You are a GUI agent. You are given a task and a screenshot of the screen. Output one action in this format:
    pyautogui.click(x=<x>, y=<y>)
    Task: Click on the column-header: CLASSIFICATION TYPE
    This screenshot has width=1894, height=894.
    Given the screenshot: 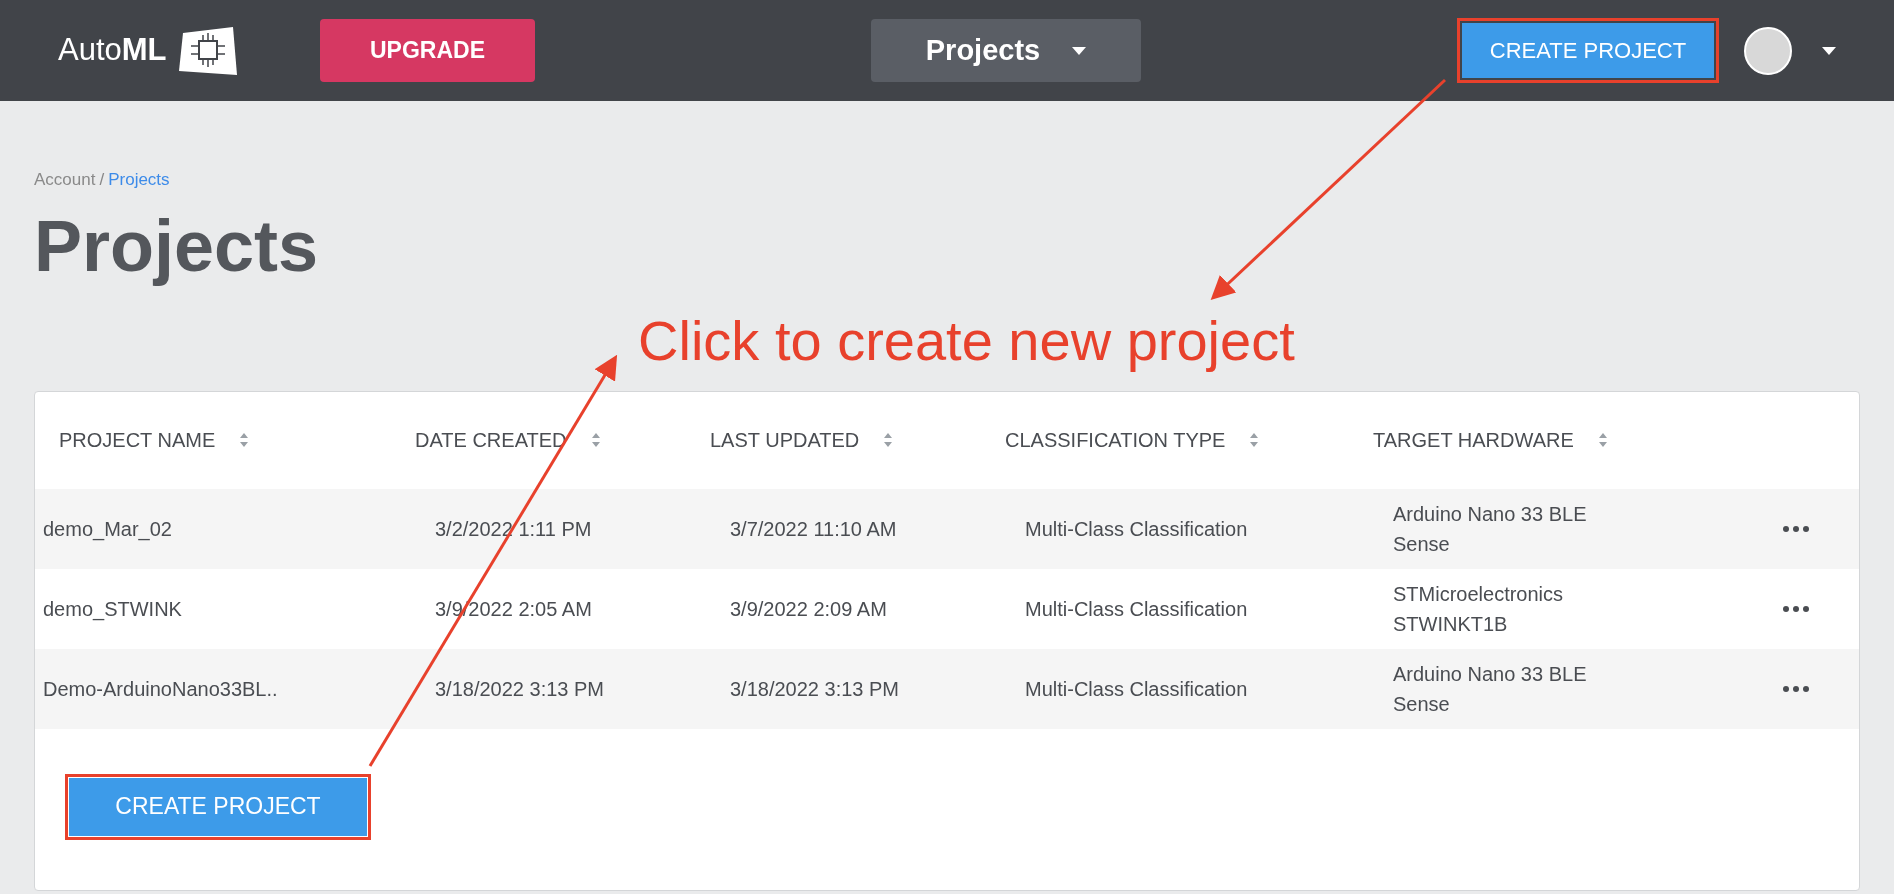 What is the action you would take?
    pyautogui.click(x=1115, y=440)
    